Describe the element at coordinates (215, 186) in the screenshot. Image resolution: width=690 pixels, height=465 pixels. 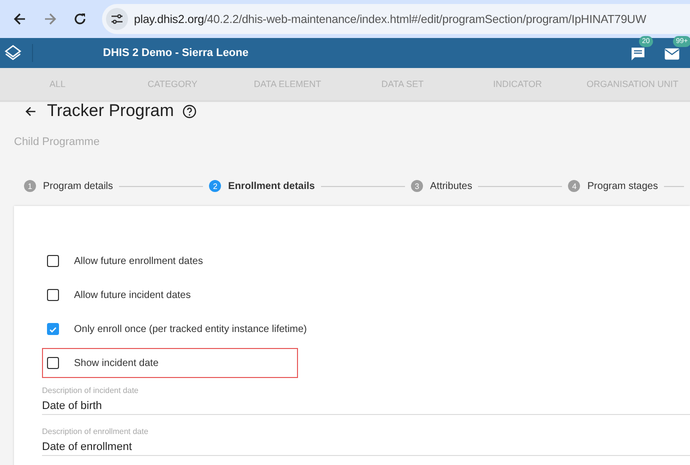
I see `step-number: 2` at that location.